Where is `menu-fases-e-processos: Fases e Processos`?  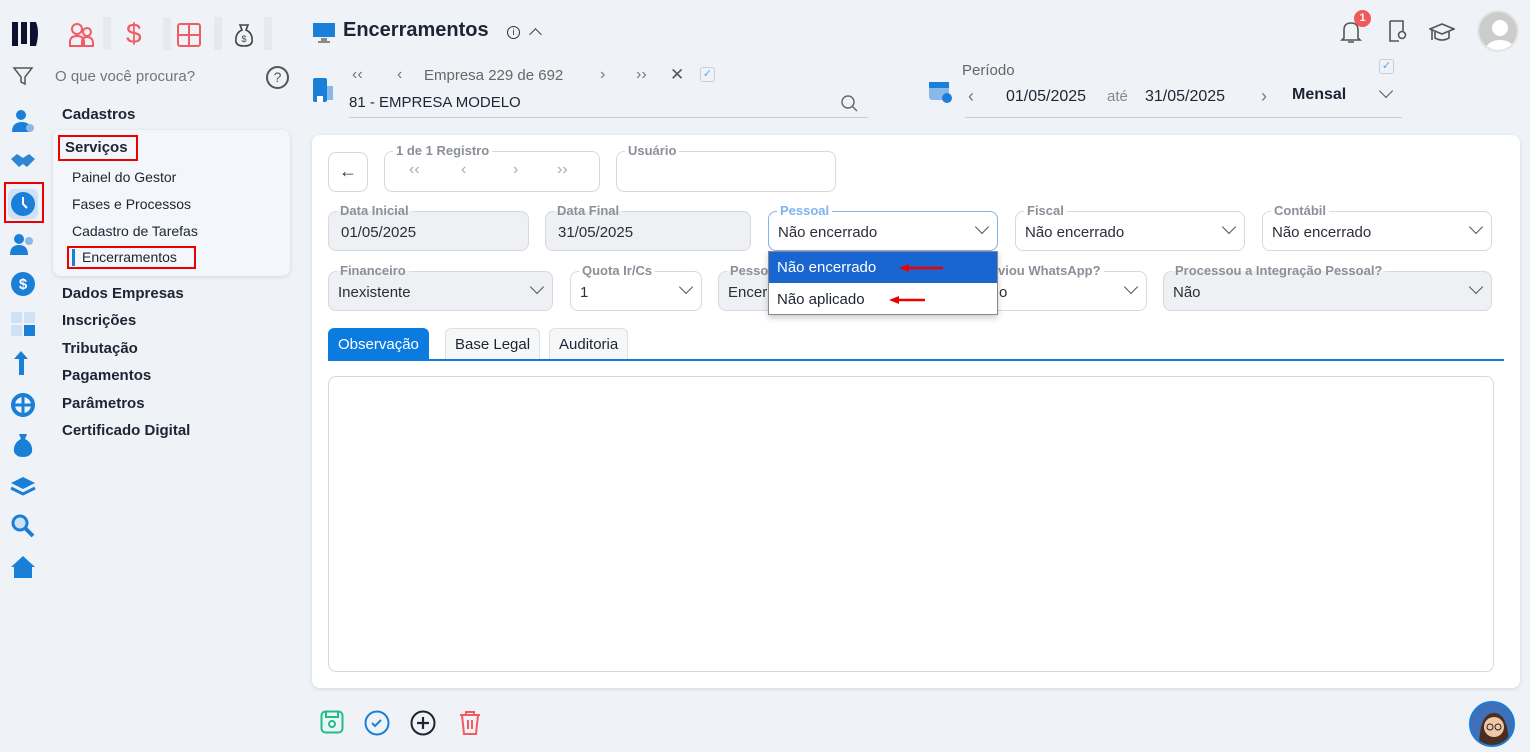
menu-fases-e-processos: Fases e Processos is located at coordinates (131, 204).